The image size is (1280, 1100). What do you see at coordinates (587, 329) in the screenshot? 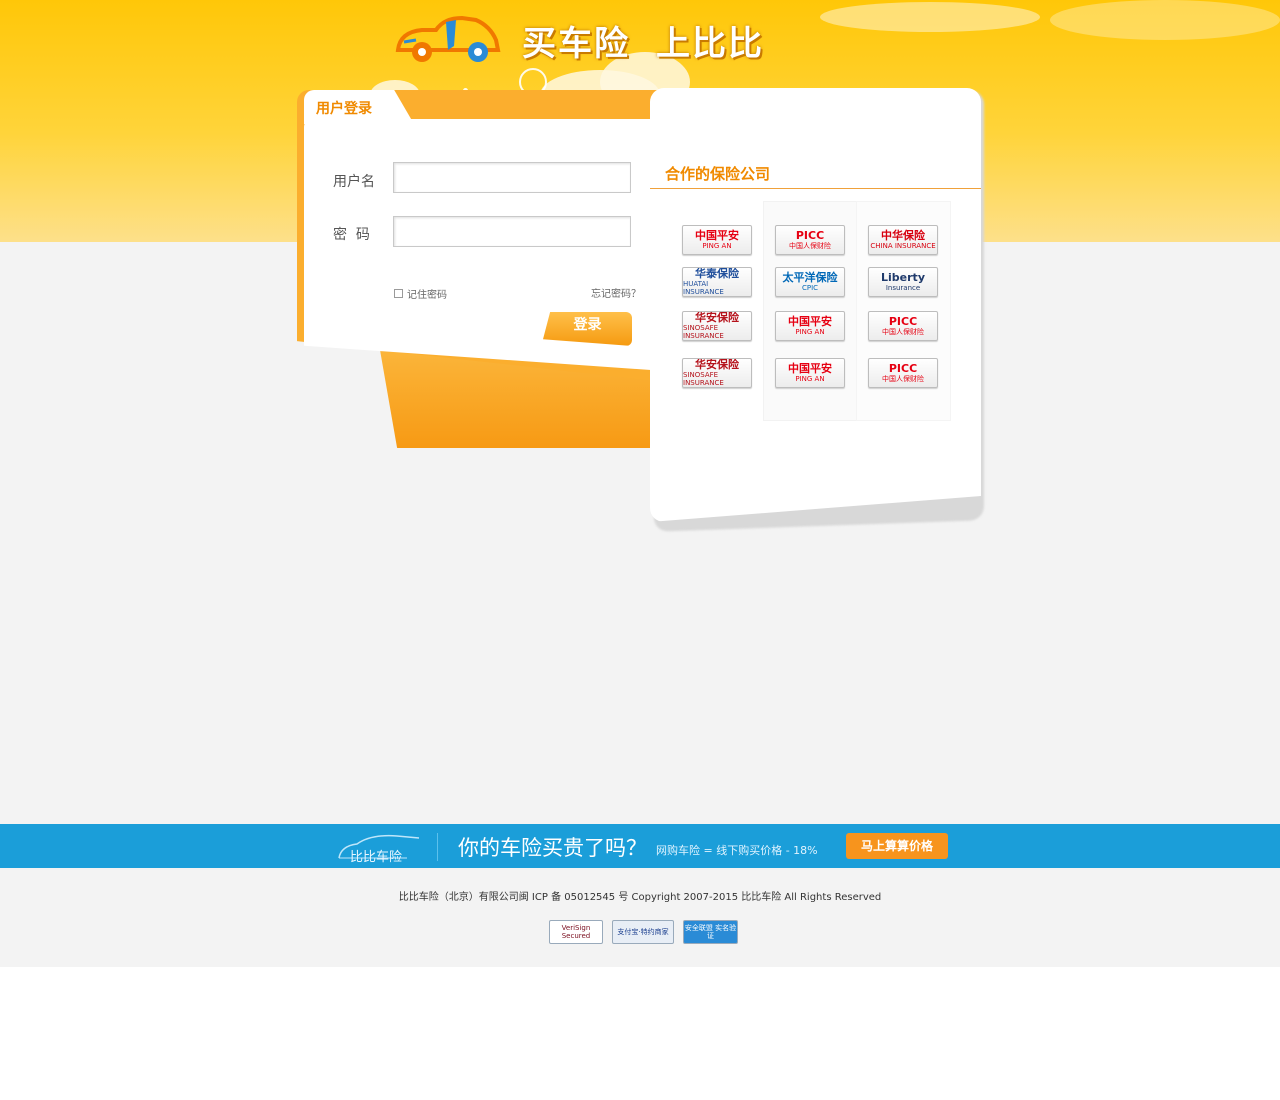
I see `login-button: 登录` at bounding box center [587, 329].